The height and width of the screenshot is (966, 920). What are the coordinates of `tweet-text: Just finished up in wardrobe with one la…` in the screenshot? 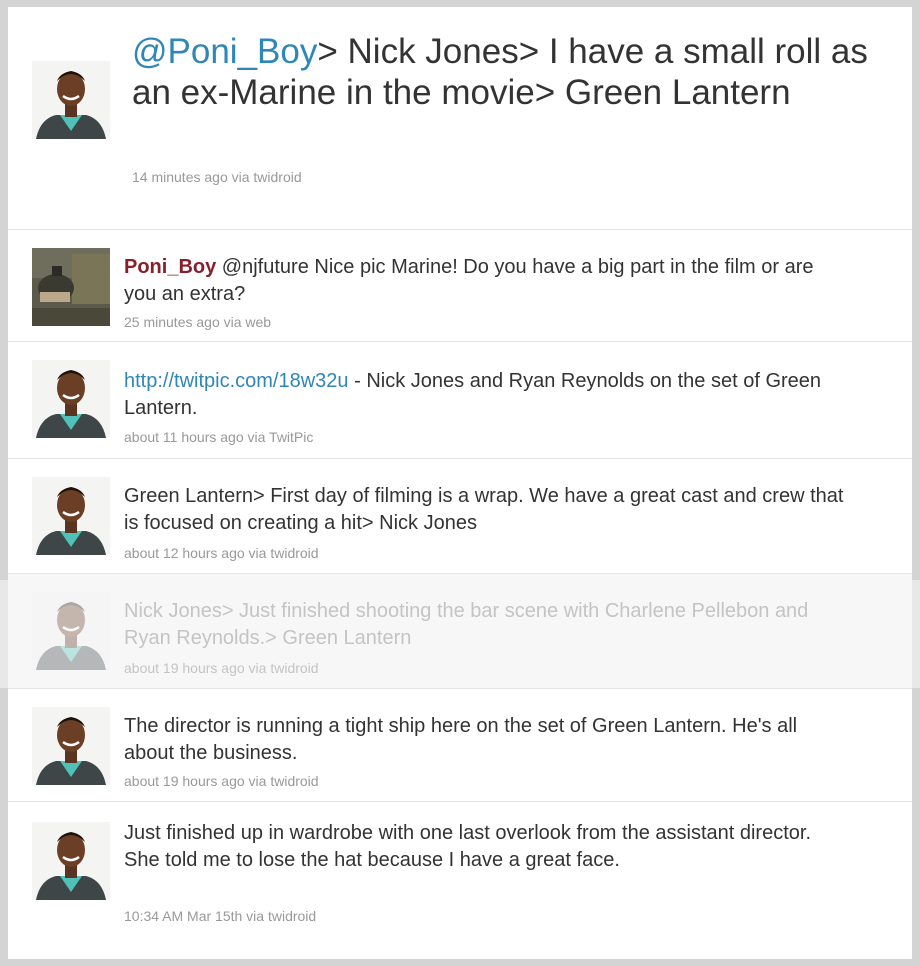 It's located at (468, 846).